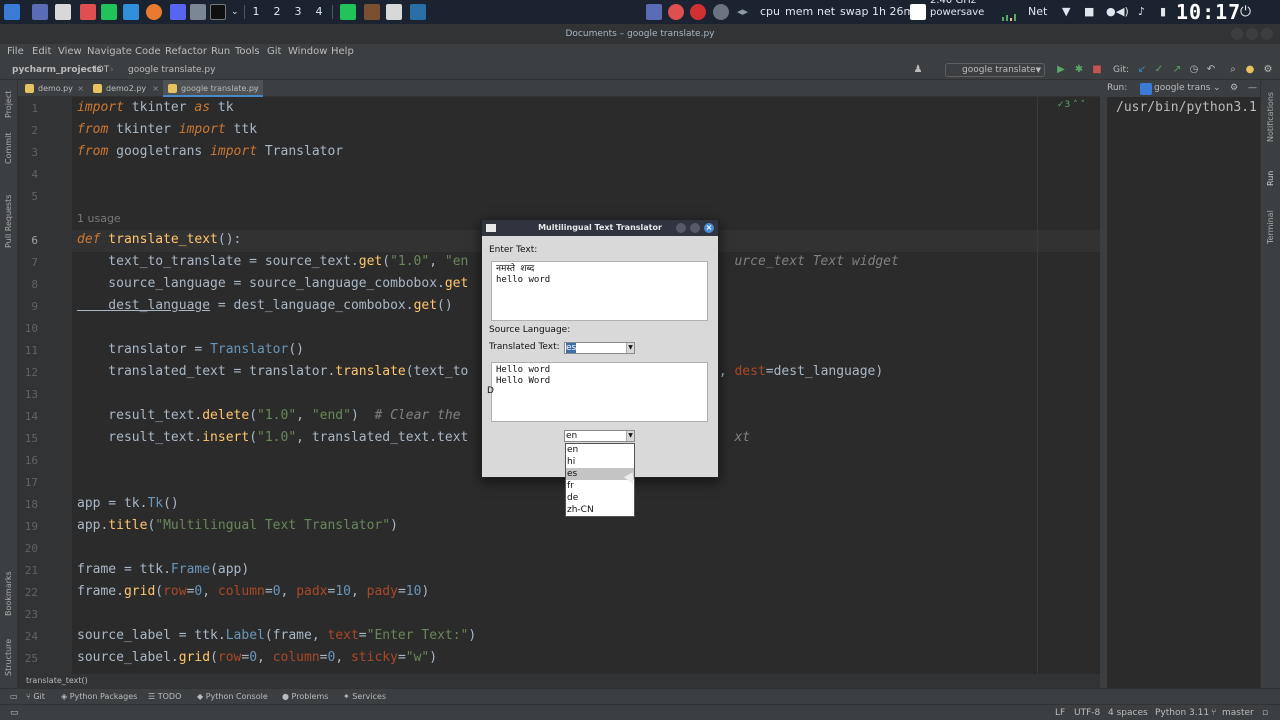 The height and width of the screenshot is (720, 1280). Describe the element at coordinates (342, 52) in the screenshot. I see `menu-help: Help` at that location.